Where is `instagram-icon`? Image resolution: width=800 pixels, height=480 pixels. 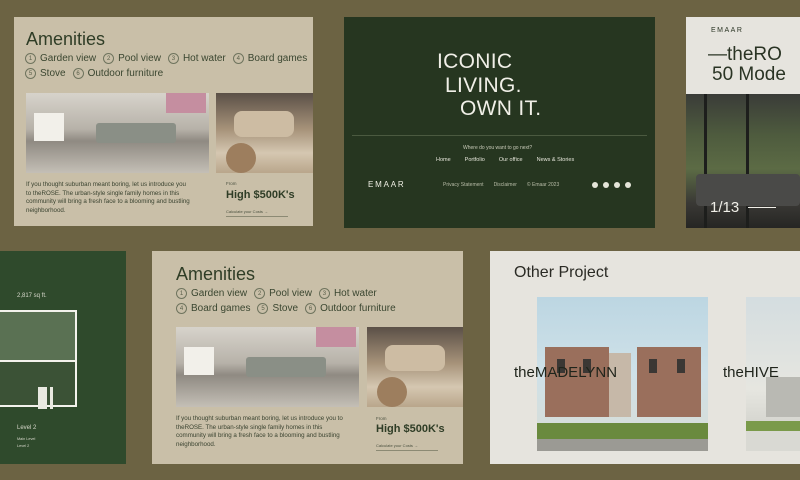 instagram-icon is located at coordinates (617, 185).